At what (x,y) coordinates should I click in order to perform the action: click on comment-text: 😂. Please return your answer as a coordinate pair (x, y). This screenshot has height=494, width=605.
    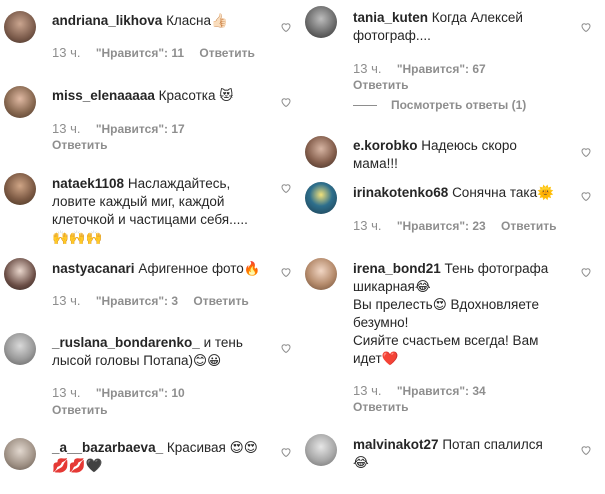
    Looking at the image, I should click on (361, 462).